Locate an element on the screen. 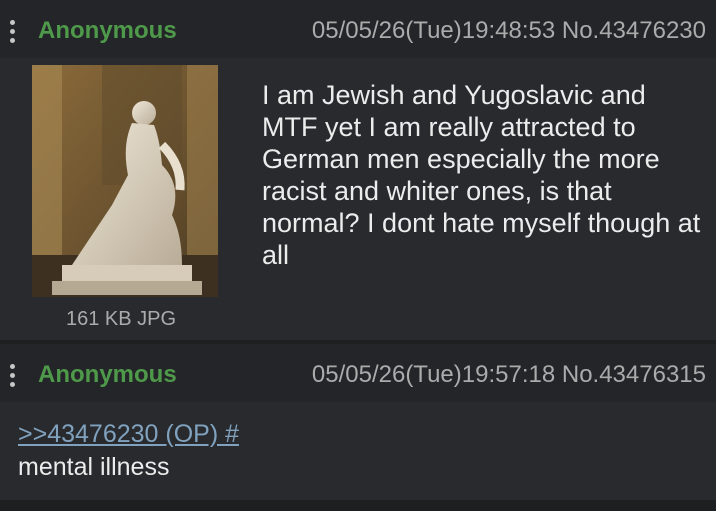 The image size is (716, 511). post-meta: 05/05/26(Tue)19:48:53 No.43476230 is located at coordinates (509, 31).